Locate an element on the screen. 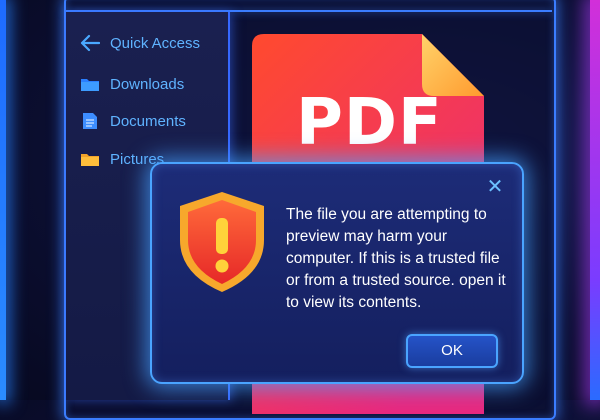 The image size is (600, 420). quick-access-back-button: Quick Access is located at coordinates (140, 43).